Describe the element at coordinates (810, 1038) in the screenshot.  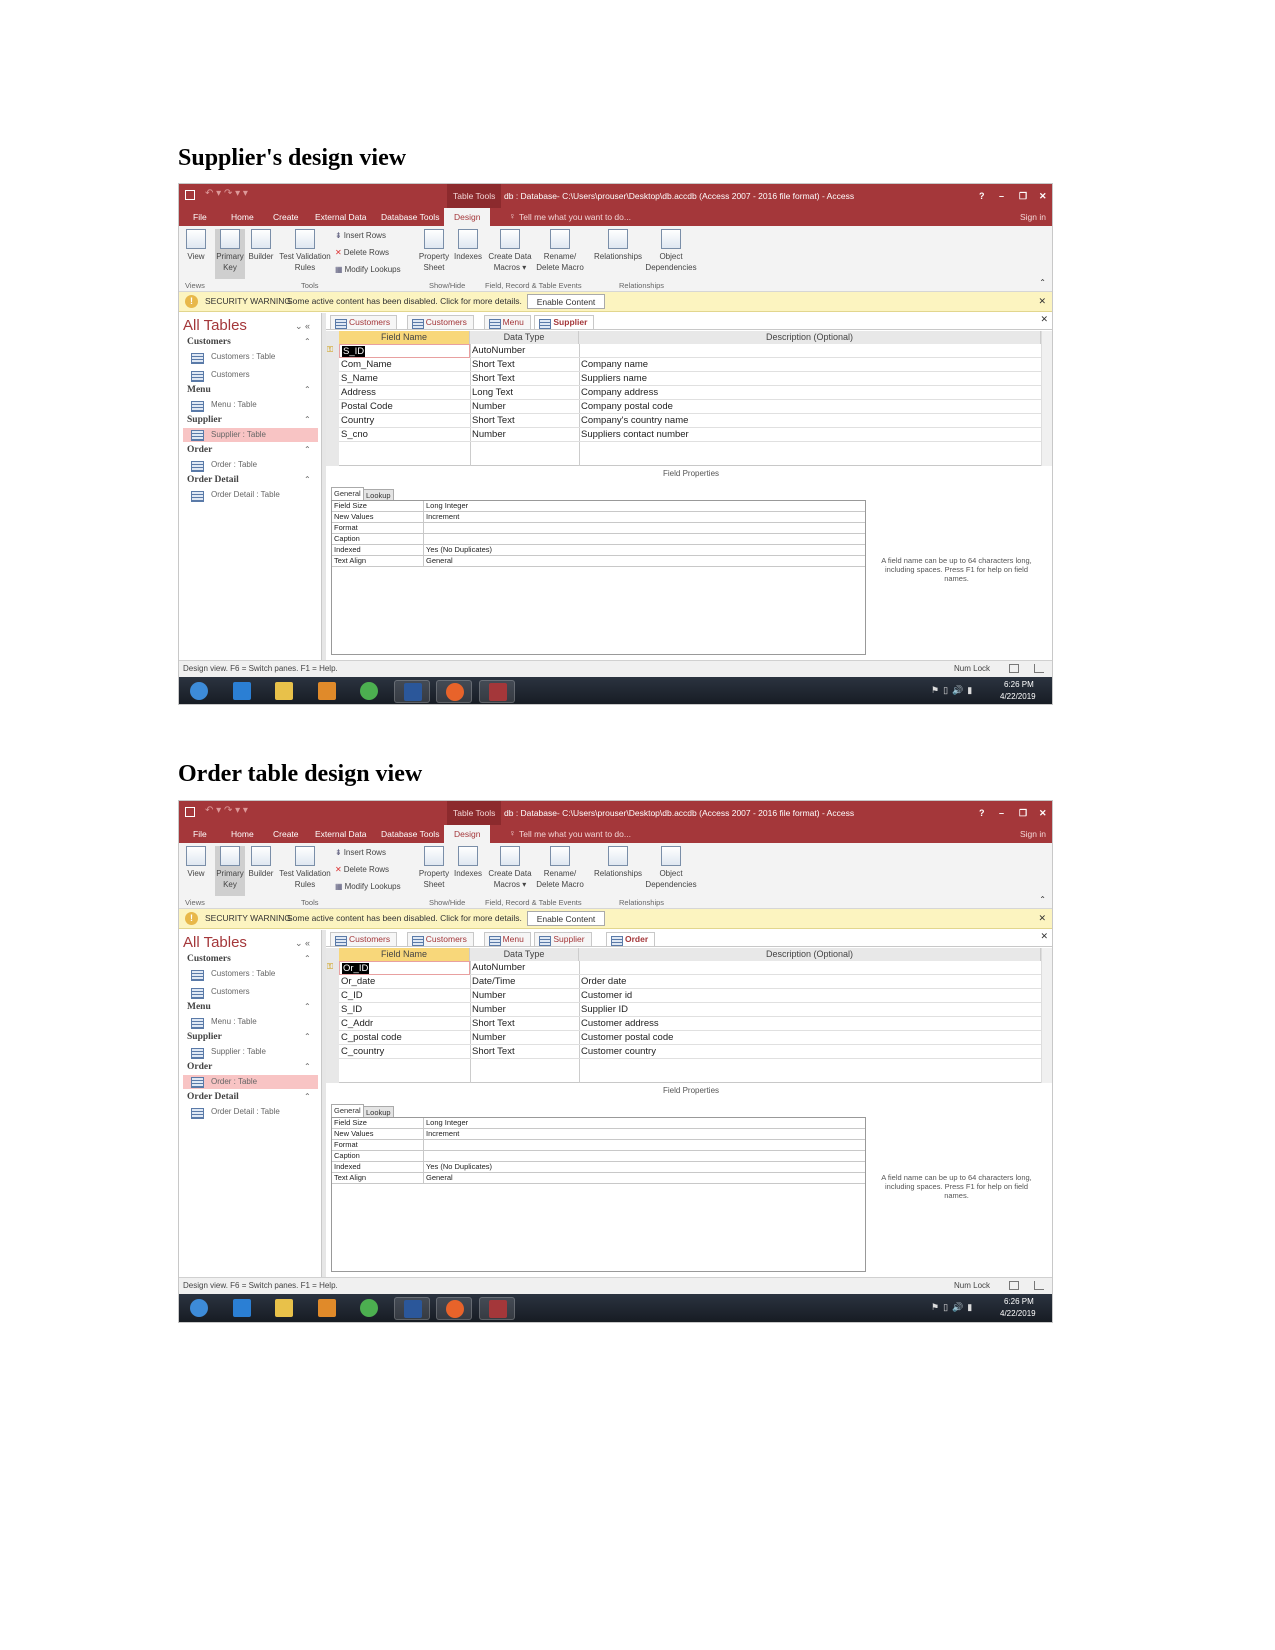
I see `description-cell: Customer postal code` at that location.